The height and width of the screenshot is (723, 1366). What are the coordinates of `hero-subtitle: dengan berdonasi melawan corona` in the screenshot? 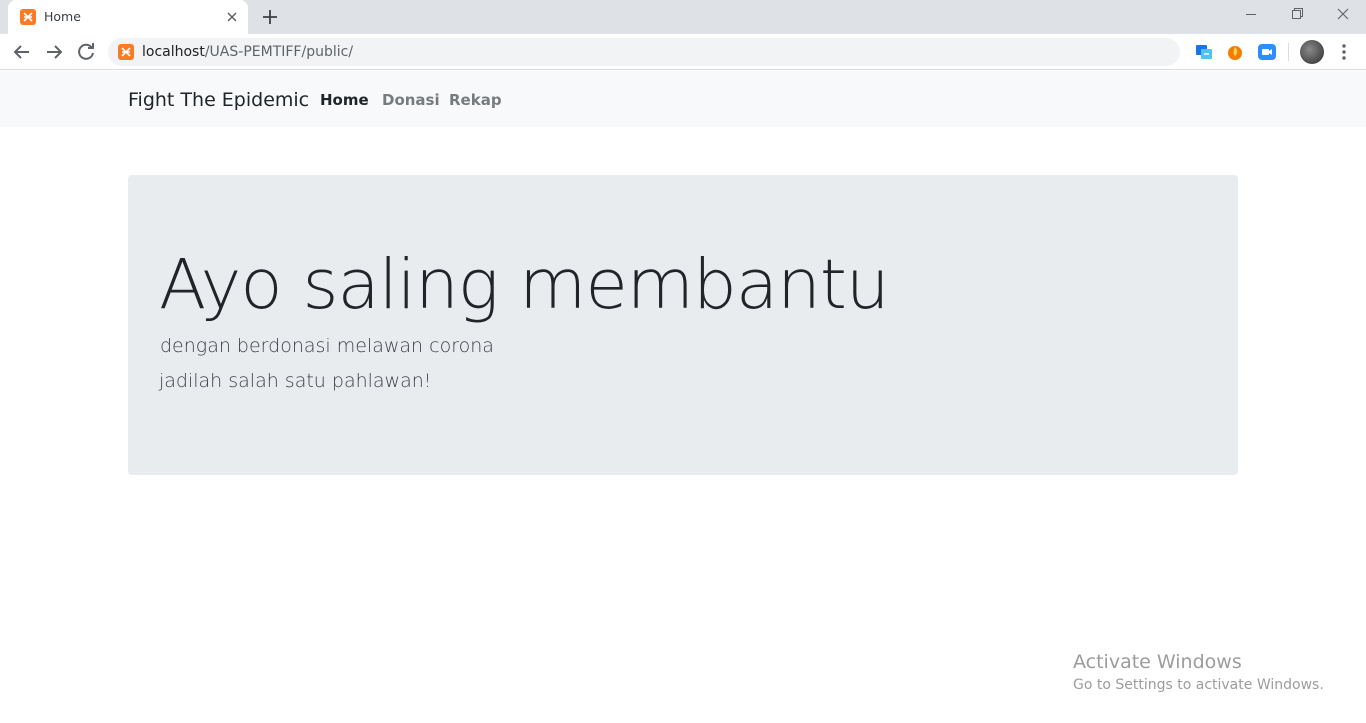 It's located at (327, 346).